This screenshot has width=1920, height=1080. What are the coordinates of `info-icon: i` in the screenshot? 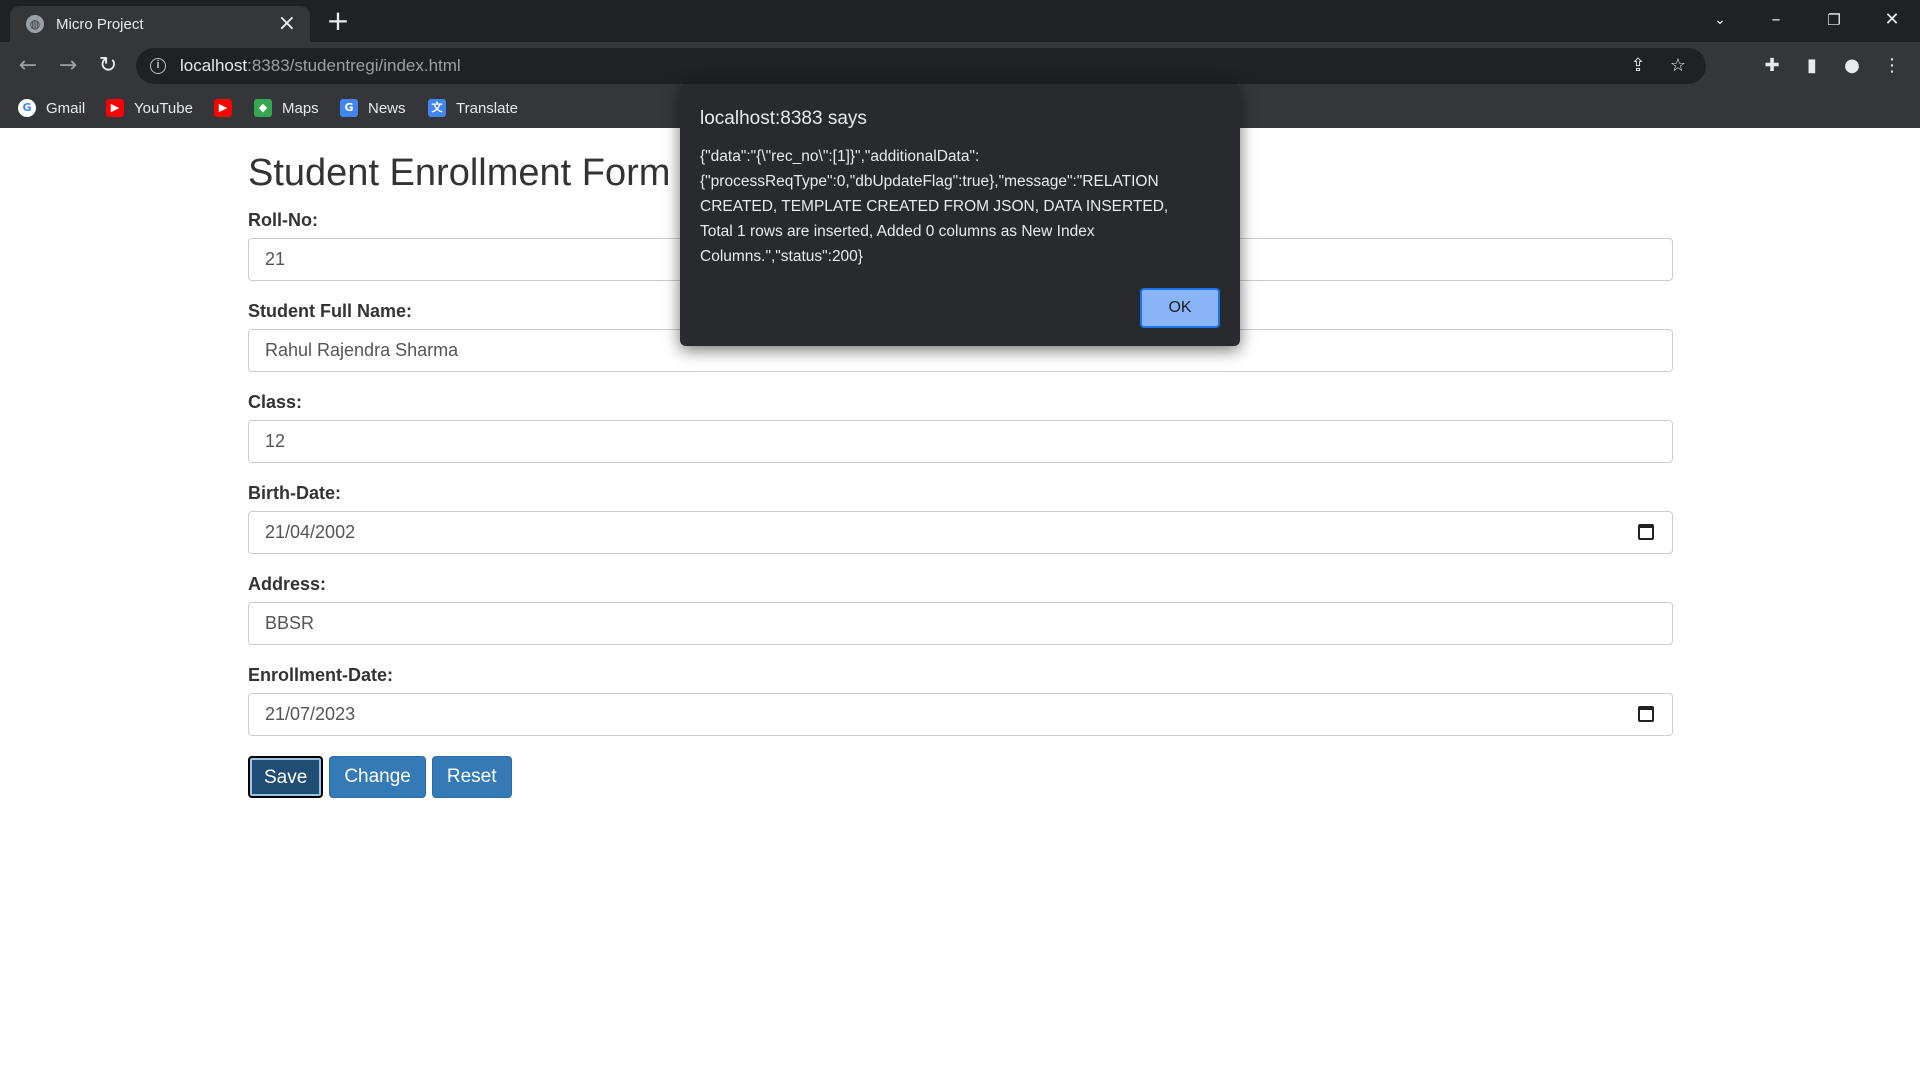 It's located at (158, 66).